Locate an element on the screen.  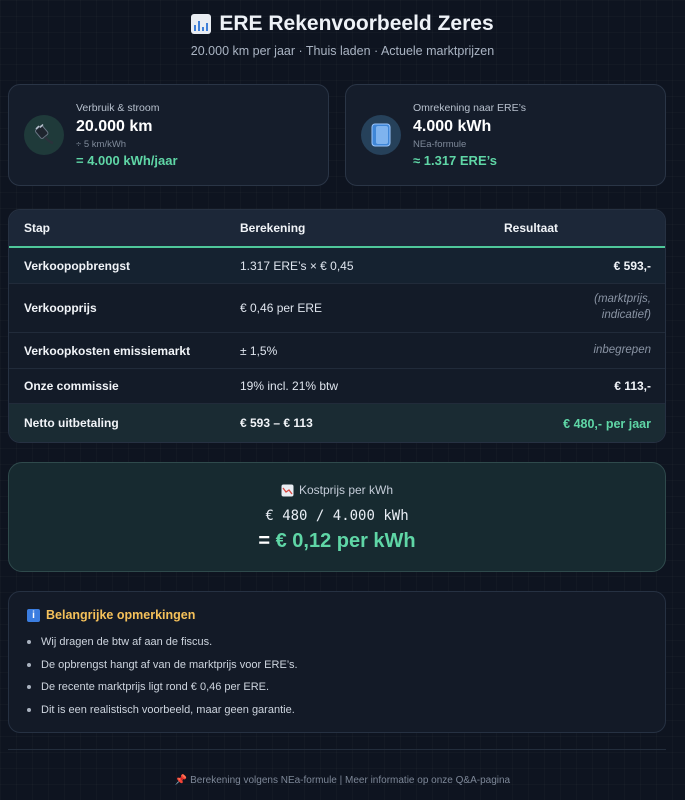
row-step: Netto uitbetaling is located at coordinates (71, 423).